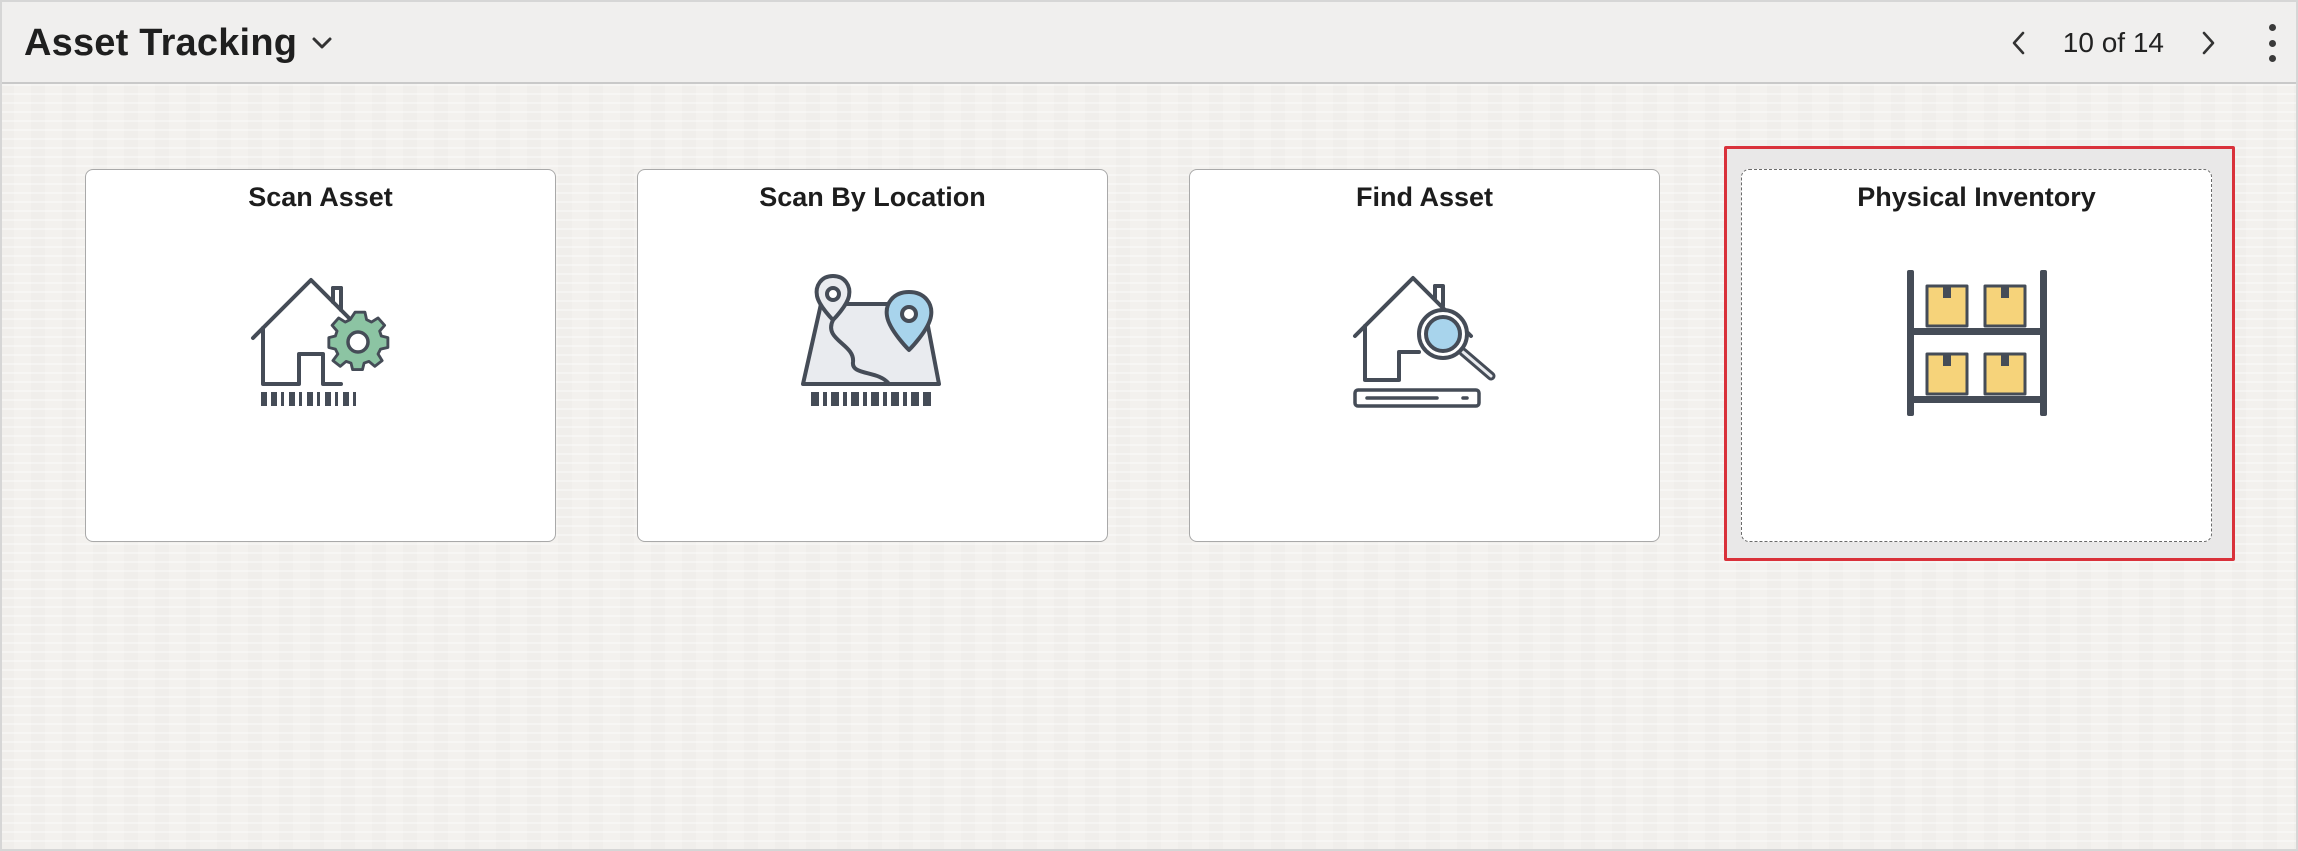 The height and width of the screenshot is (851, 2298). Describe the element at coordinates (1425, 343) in the screenshot. I see `house-magnifier-icon` at that location.